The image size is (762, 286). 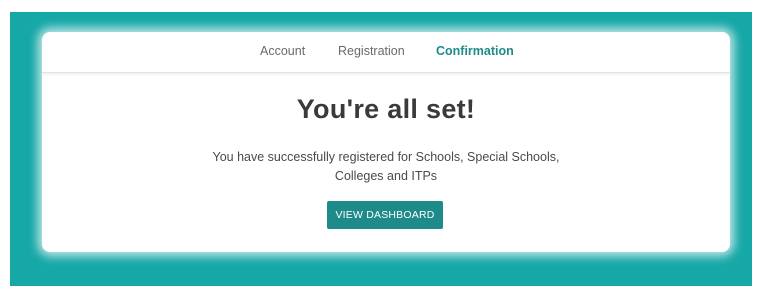 I want to click on step-registration: Registration, so click(x=371, y=51).